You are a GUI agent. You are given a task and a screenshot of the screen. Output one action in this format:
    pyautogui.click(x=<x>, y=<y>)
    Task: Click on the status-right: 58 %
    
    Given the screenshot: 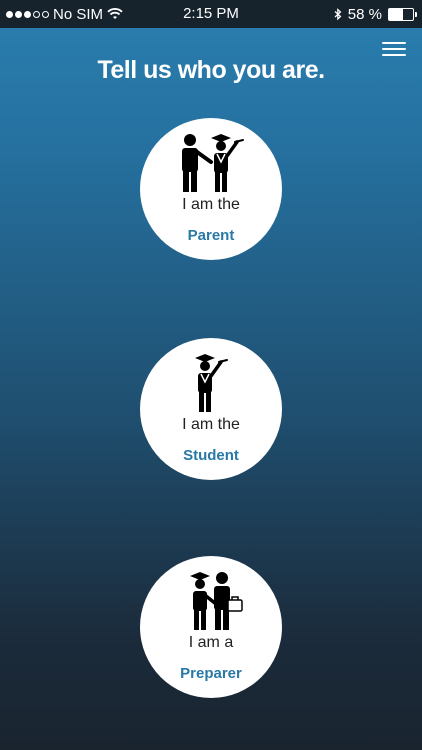 What is the action you would take?
    pyautogui.click(x=375, y=14)
    